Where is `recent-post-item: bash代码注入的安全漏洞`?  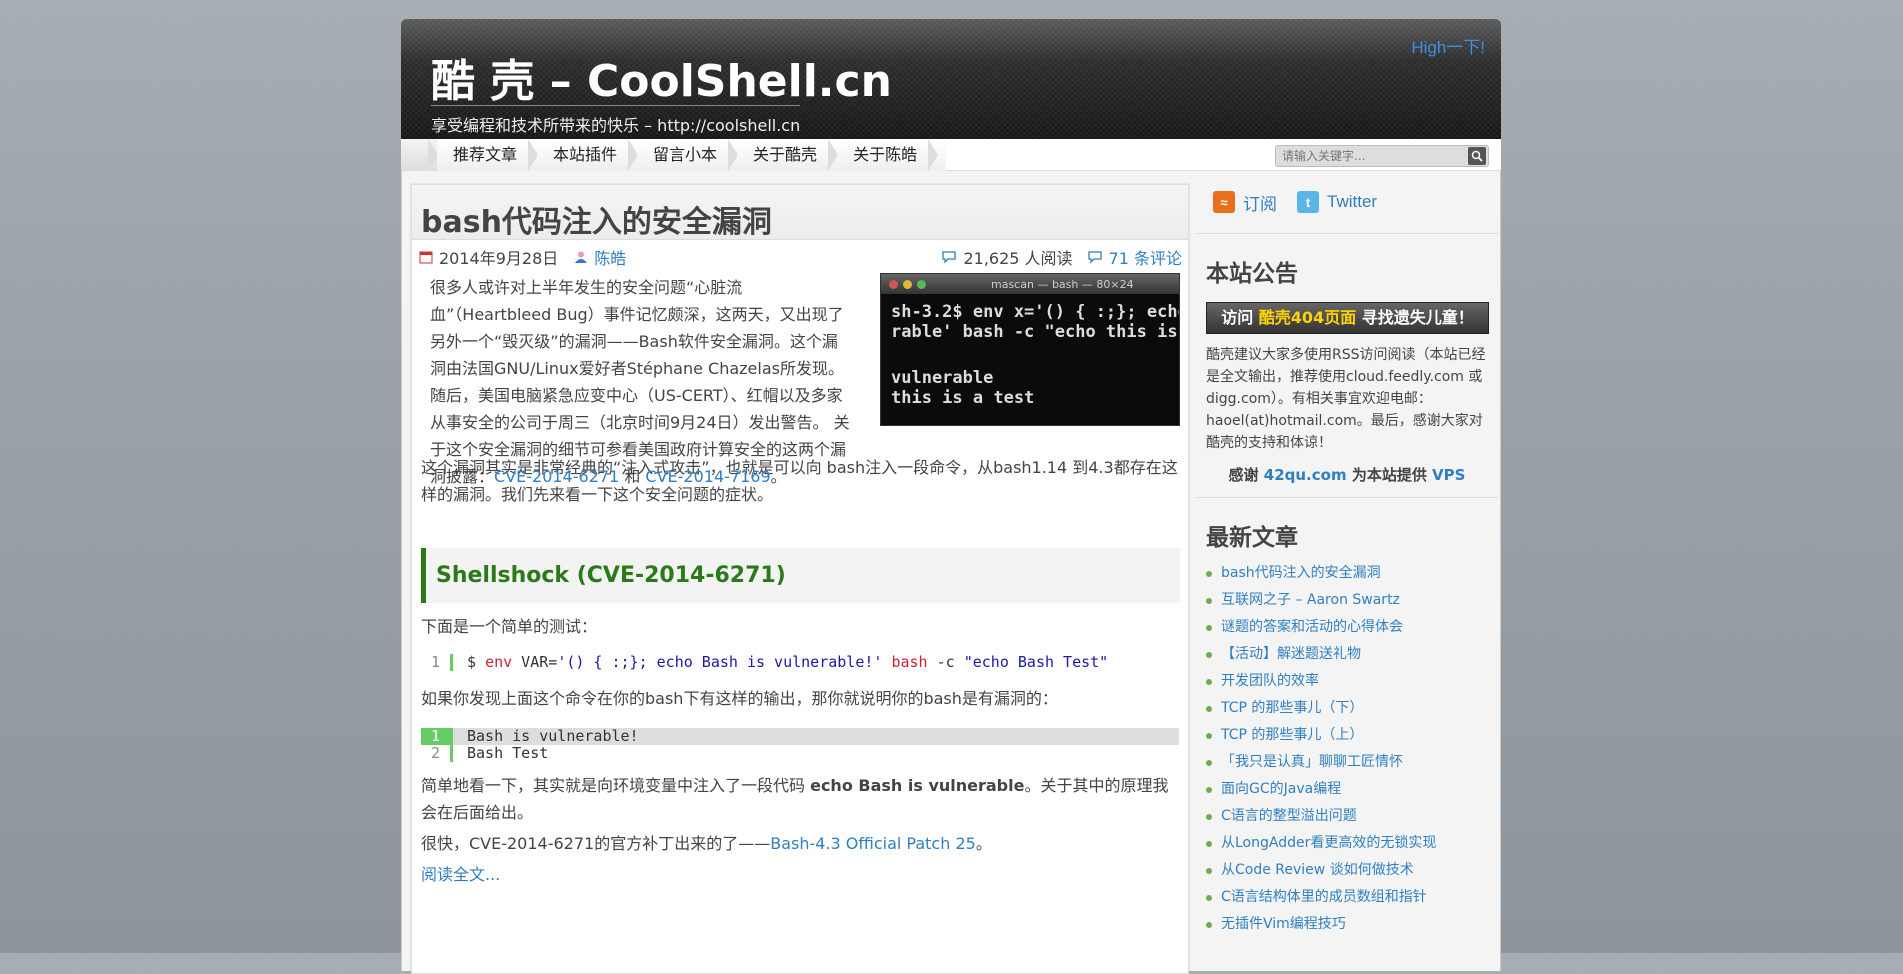
recent-post-item: bash代码注入的安全漏洞 is located at coordinates (1352, 573).